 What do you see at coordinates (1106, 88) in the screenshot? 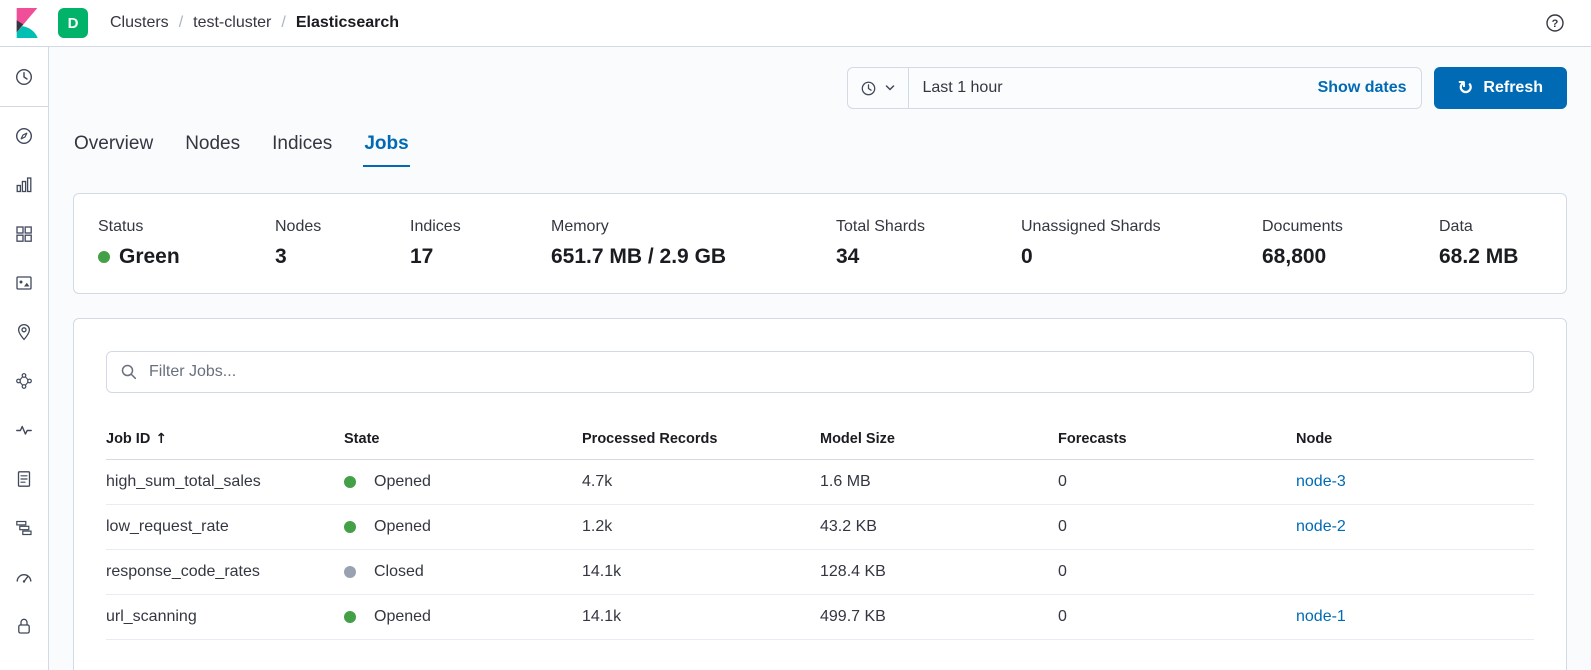
I see `time-range-value: Last 1 hour` at bounding box center [1106, 88].